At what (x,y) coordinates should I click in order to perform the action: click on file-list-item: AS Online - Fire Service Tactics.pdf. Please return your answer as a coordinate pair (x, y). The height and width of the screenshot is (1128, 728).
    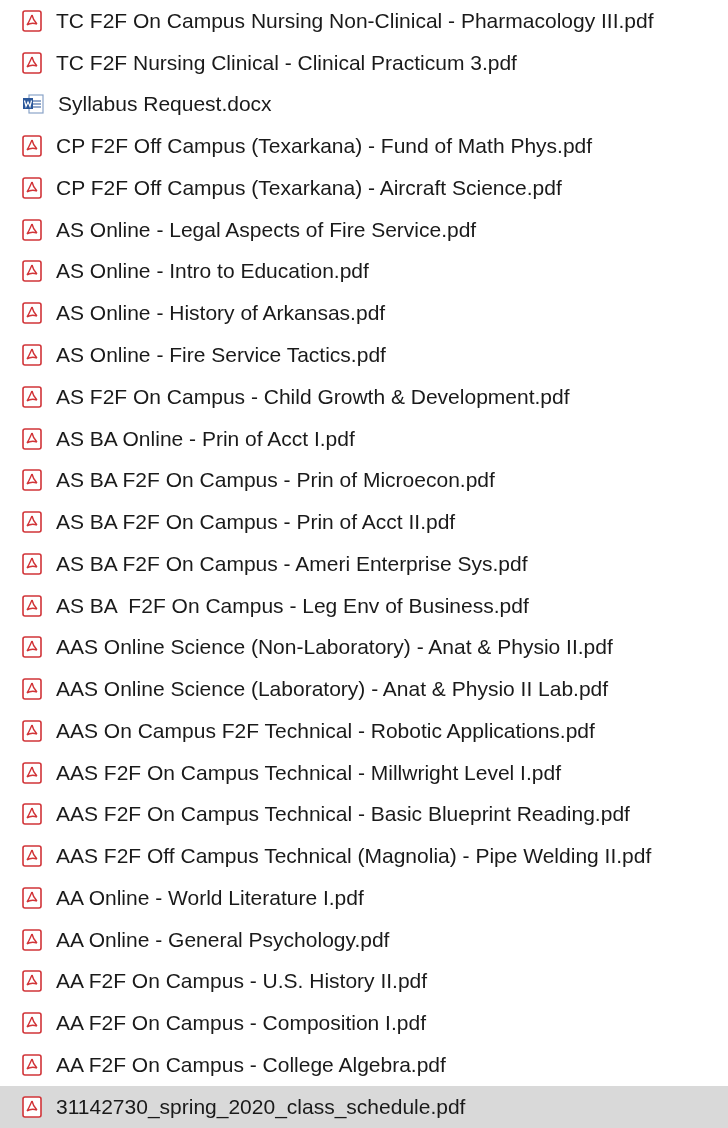
    Looking at the image, I should click on (364, 355).